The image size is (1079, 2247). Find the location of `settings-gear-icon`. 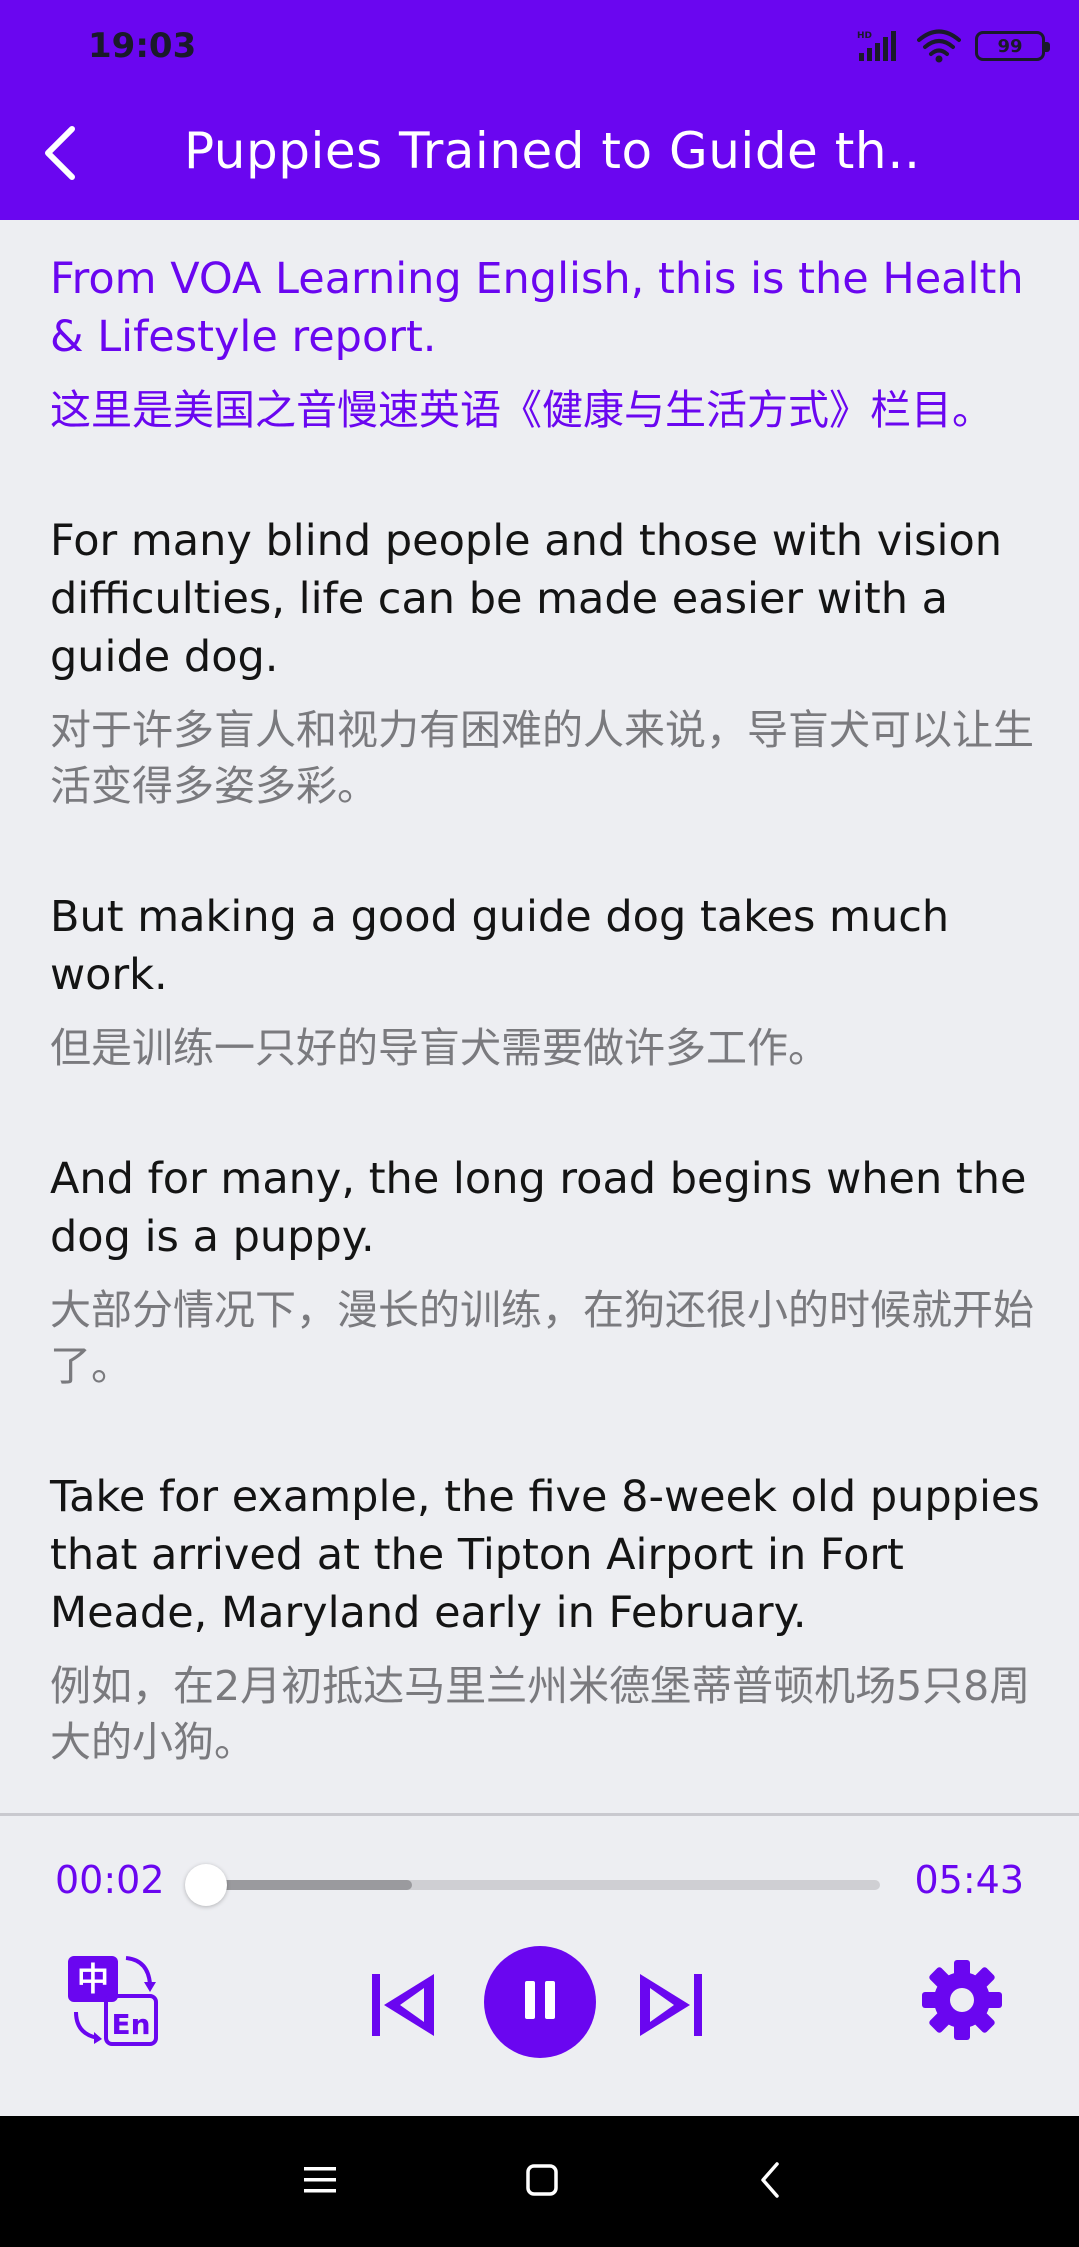

settings-gear-icon is located at coordinates (962, 2002).